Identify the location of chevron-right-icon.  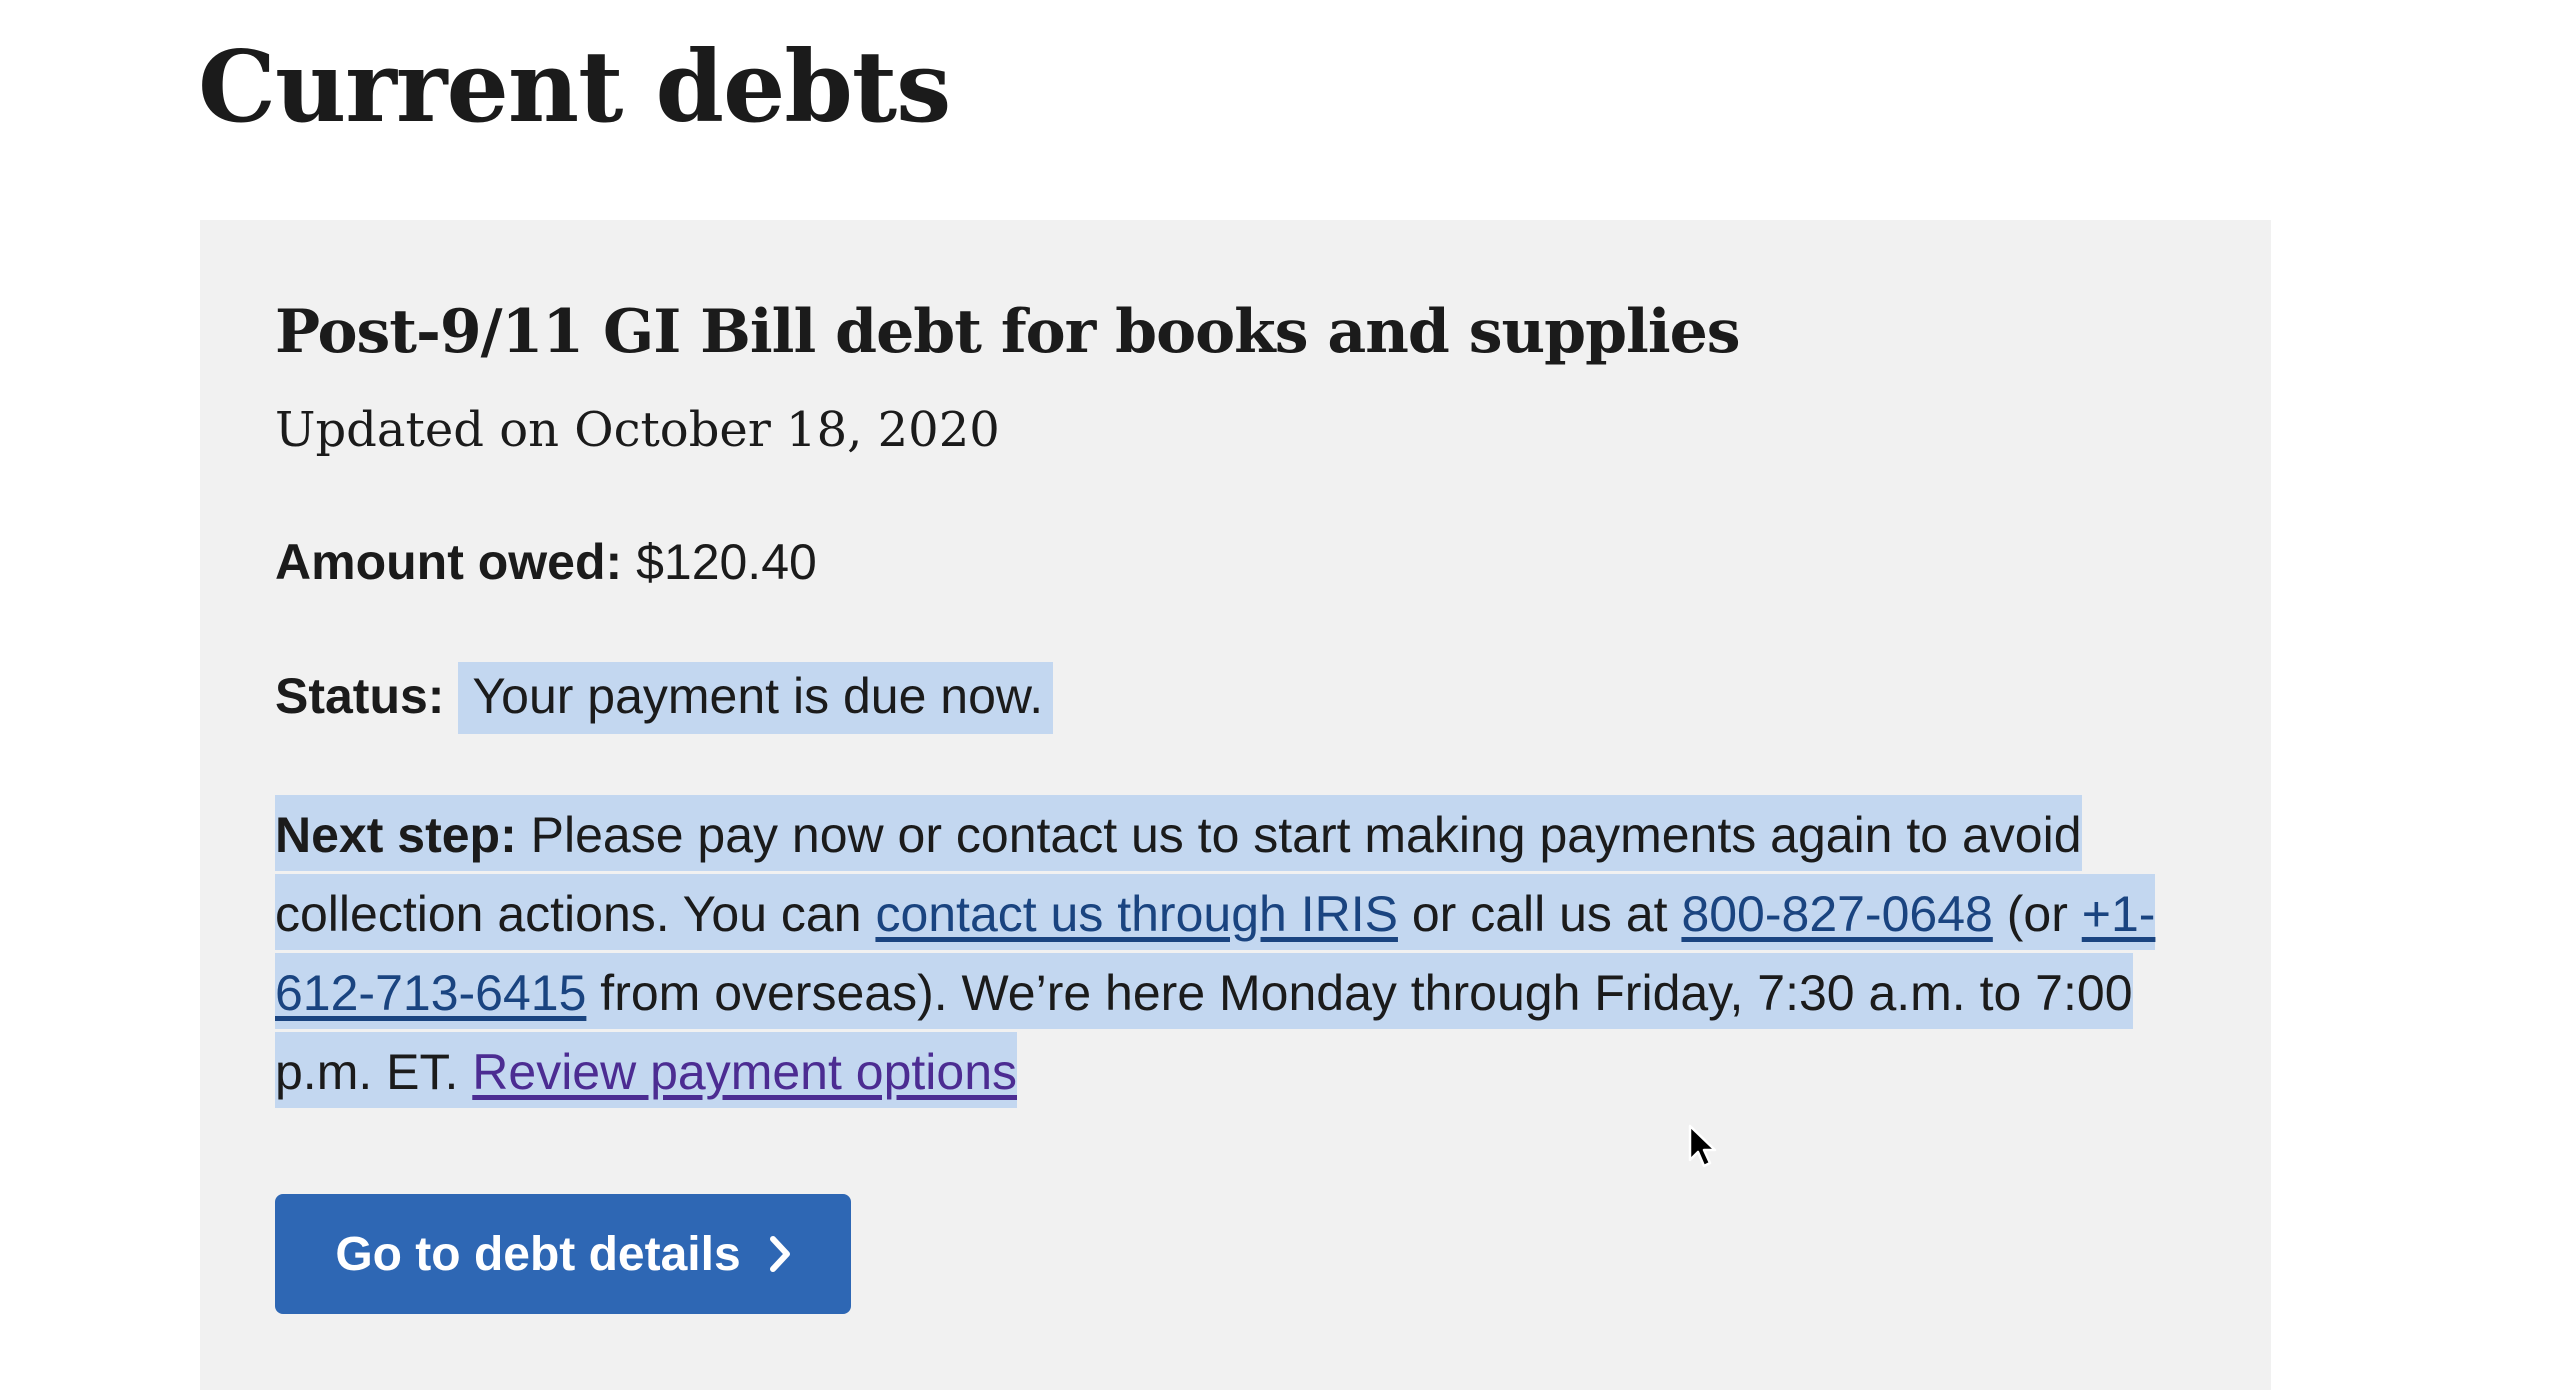
(779, 1254).